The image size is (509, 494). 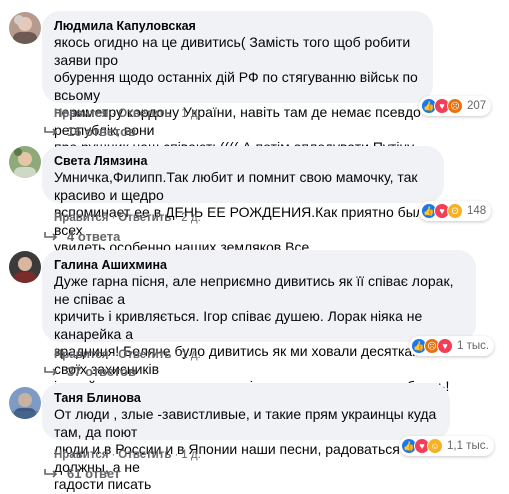 I want to click on replies-label: 61 ответ, so click(x=94, y=473).